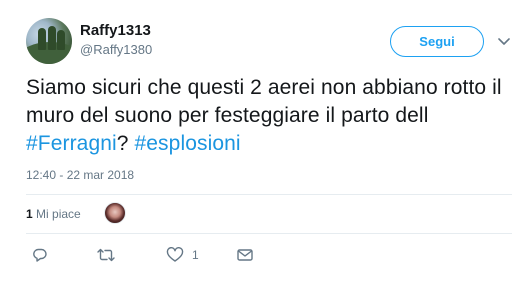  Describe the element at coordinates (58, 214) in the screenshot. I see `likes-label: Mi piace` at that location.